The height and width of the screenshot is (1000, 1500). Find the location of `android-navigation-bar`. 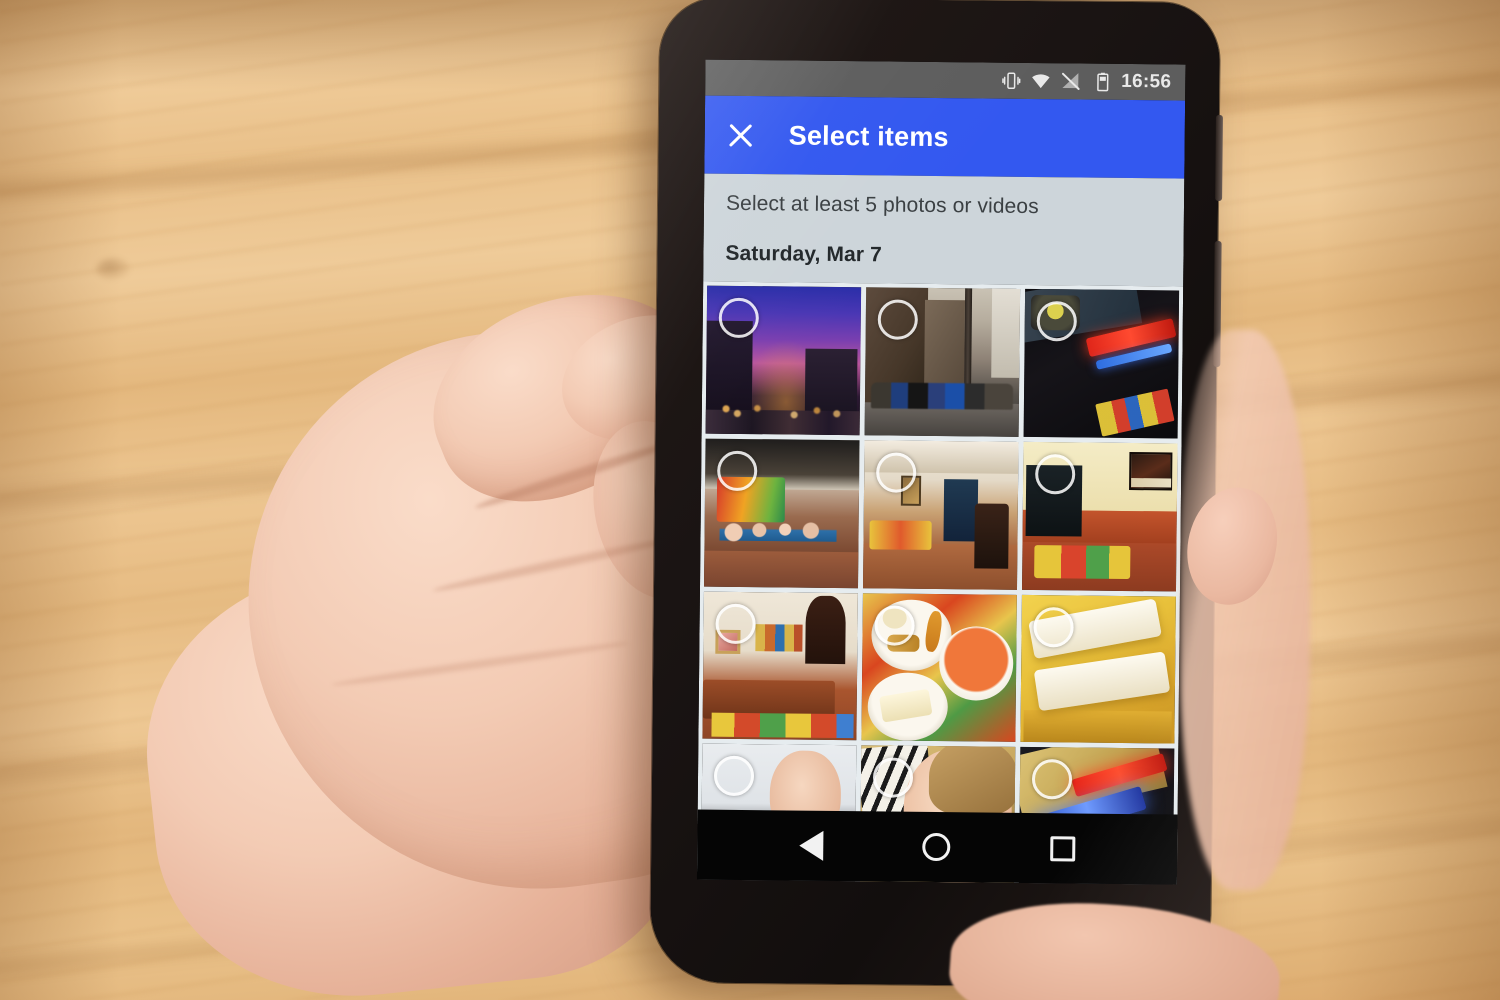

android-navigation-bar is located at coordinates (937, 847).